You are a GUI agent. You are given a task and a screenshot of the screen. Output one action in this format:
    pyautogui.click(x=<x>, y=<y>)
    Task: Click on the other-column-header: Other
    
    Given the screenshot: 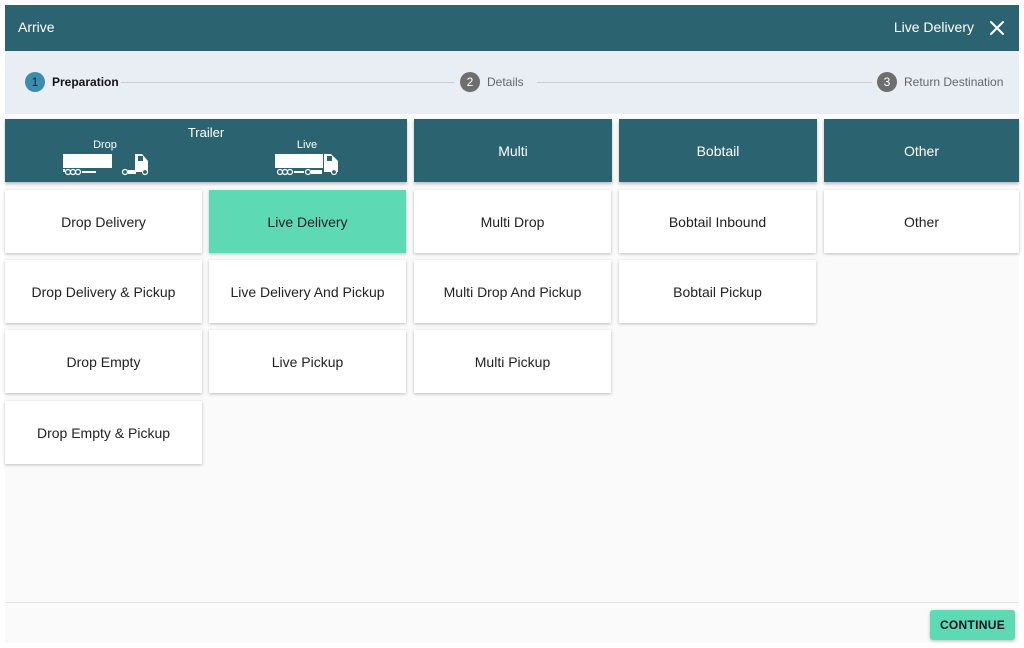 What is the action you would take?
    pyautogui.click(x=921, y=150)
    